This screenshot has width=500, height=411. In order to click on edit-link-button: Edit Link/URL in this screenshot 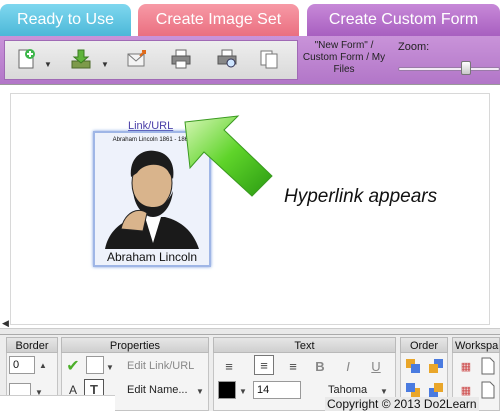, I will do `click(160, 366)`.